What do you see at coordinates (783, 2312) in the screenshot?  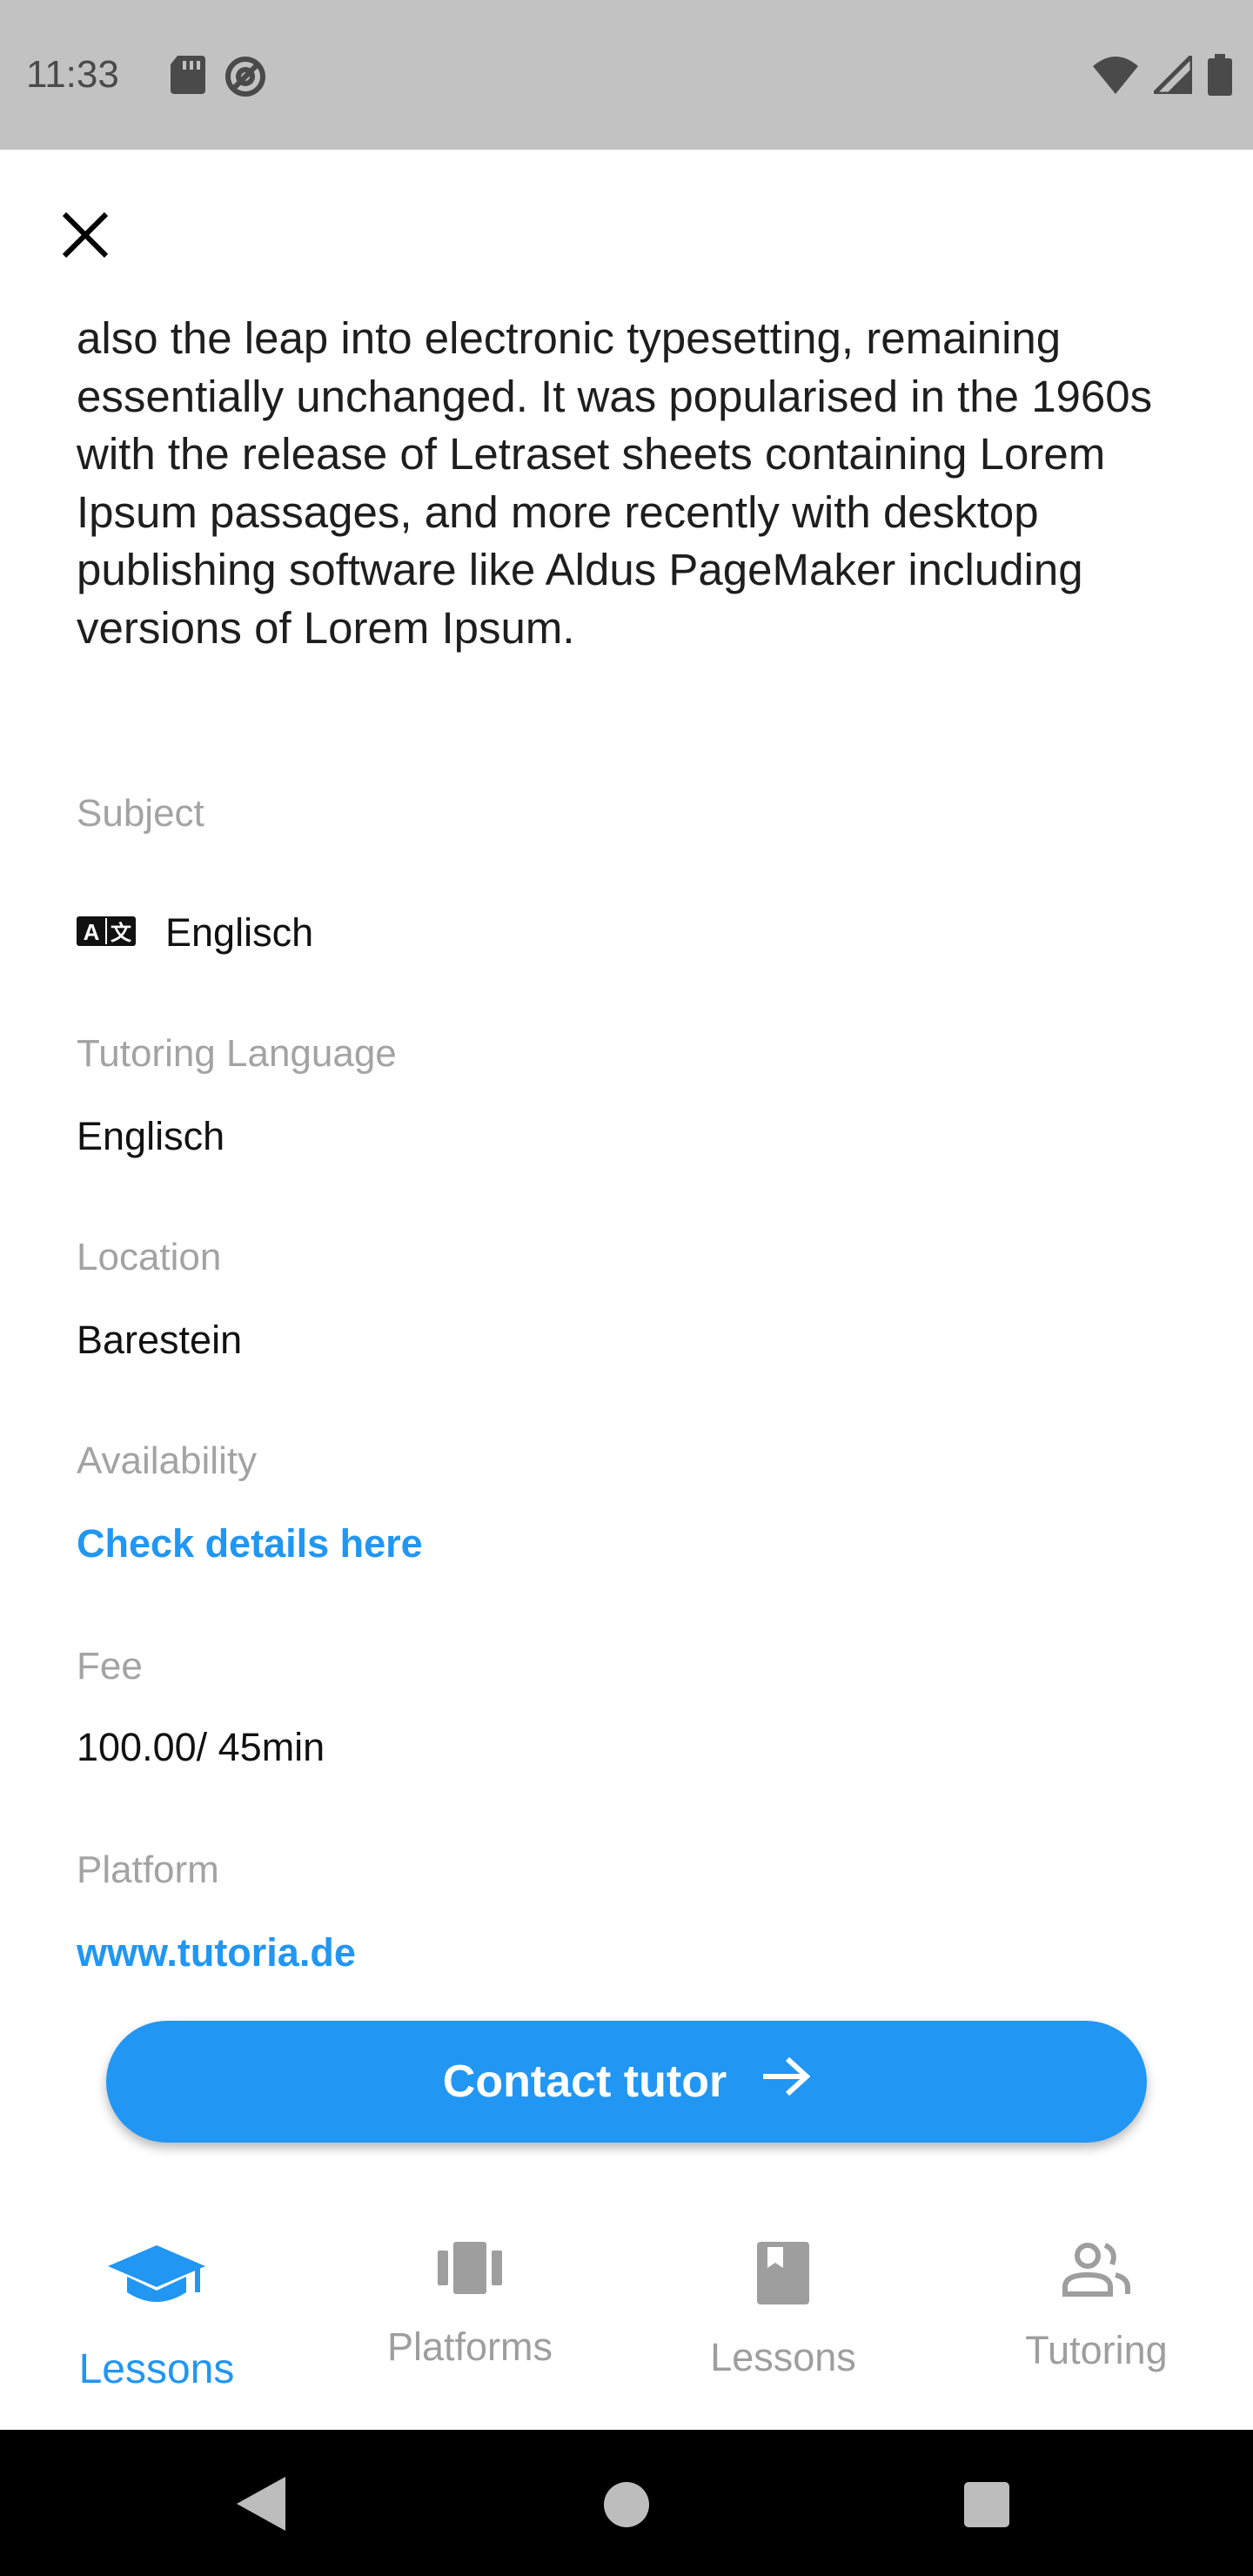 I see `nav-item-lessons-2: Lessons` at bounding box center [783, 2312].